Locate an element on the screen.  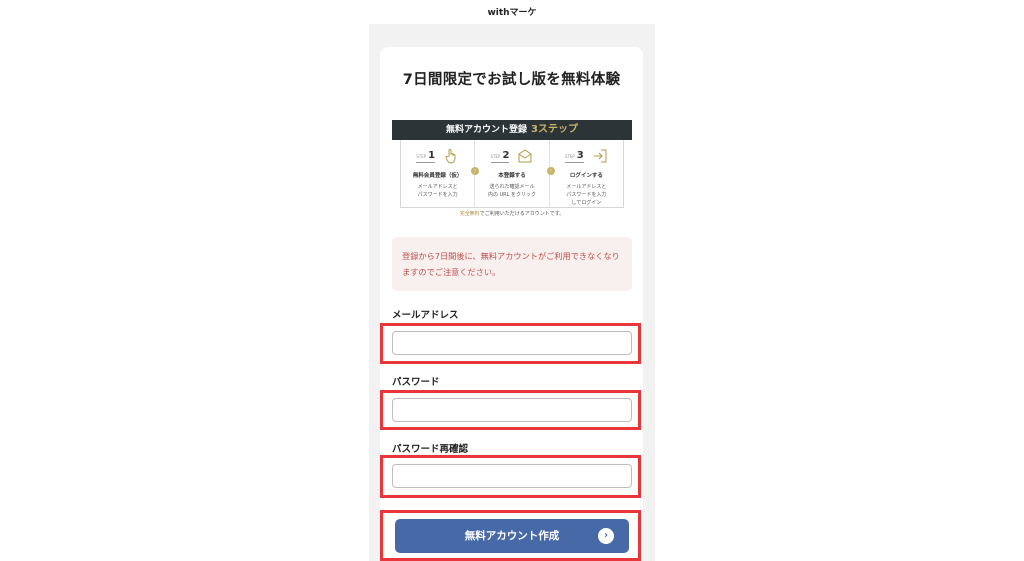
email-label: メールアドレス is located at coordinates (425, 315).